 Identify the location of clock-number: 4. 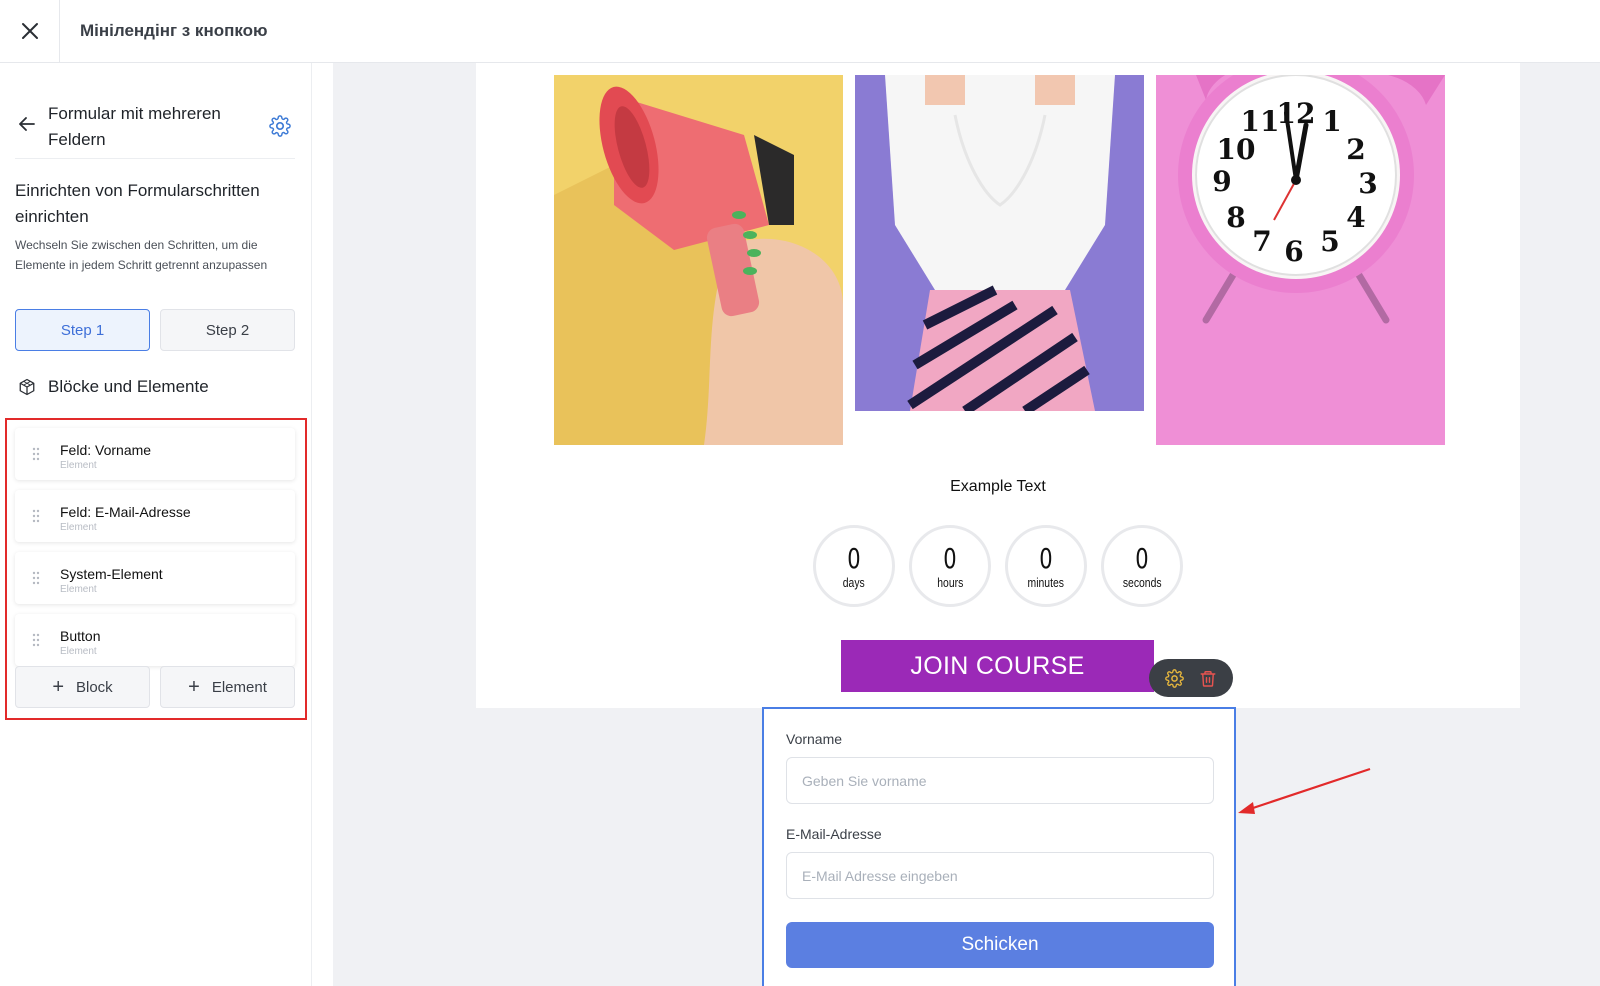
(1355, 217).